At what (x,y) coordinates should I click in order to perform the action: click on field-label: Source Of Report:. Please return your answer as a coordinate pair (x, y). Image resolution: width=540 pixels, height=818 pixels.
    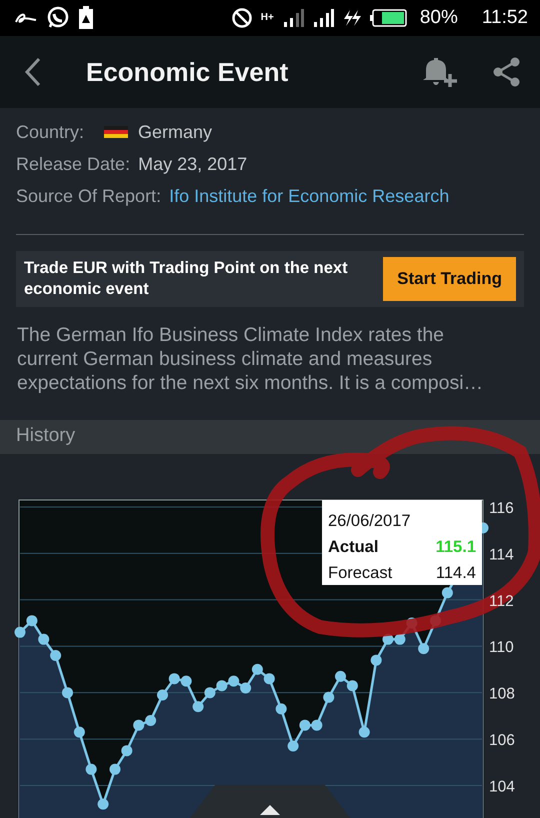
    Looking at the image, I should click on (89, 196).